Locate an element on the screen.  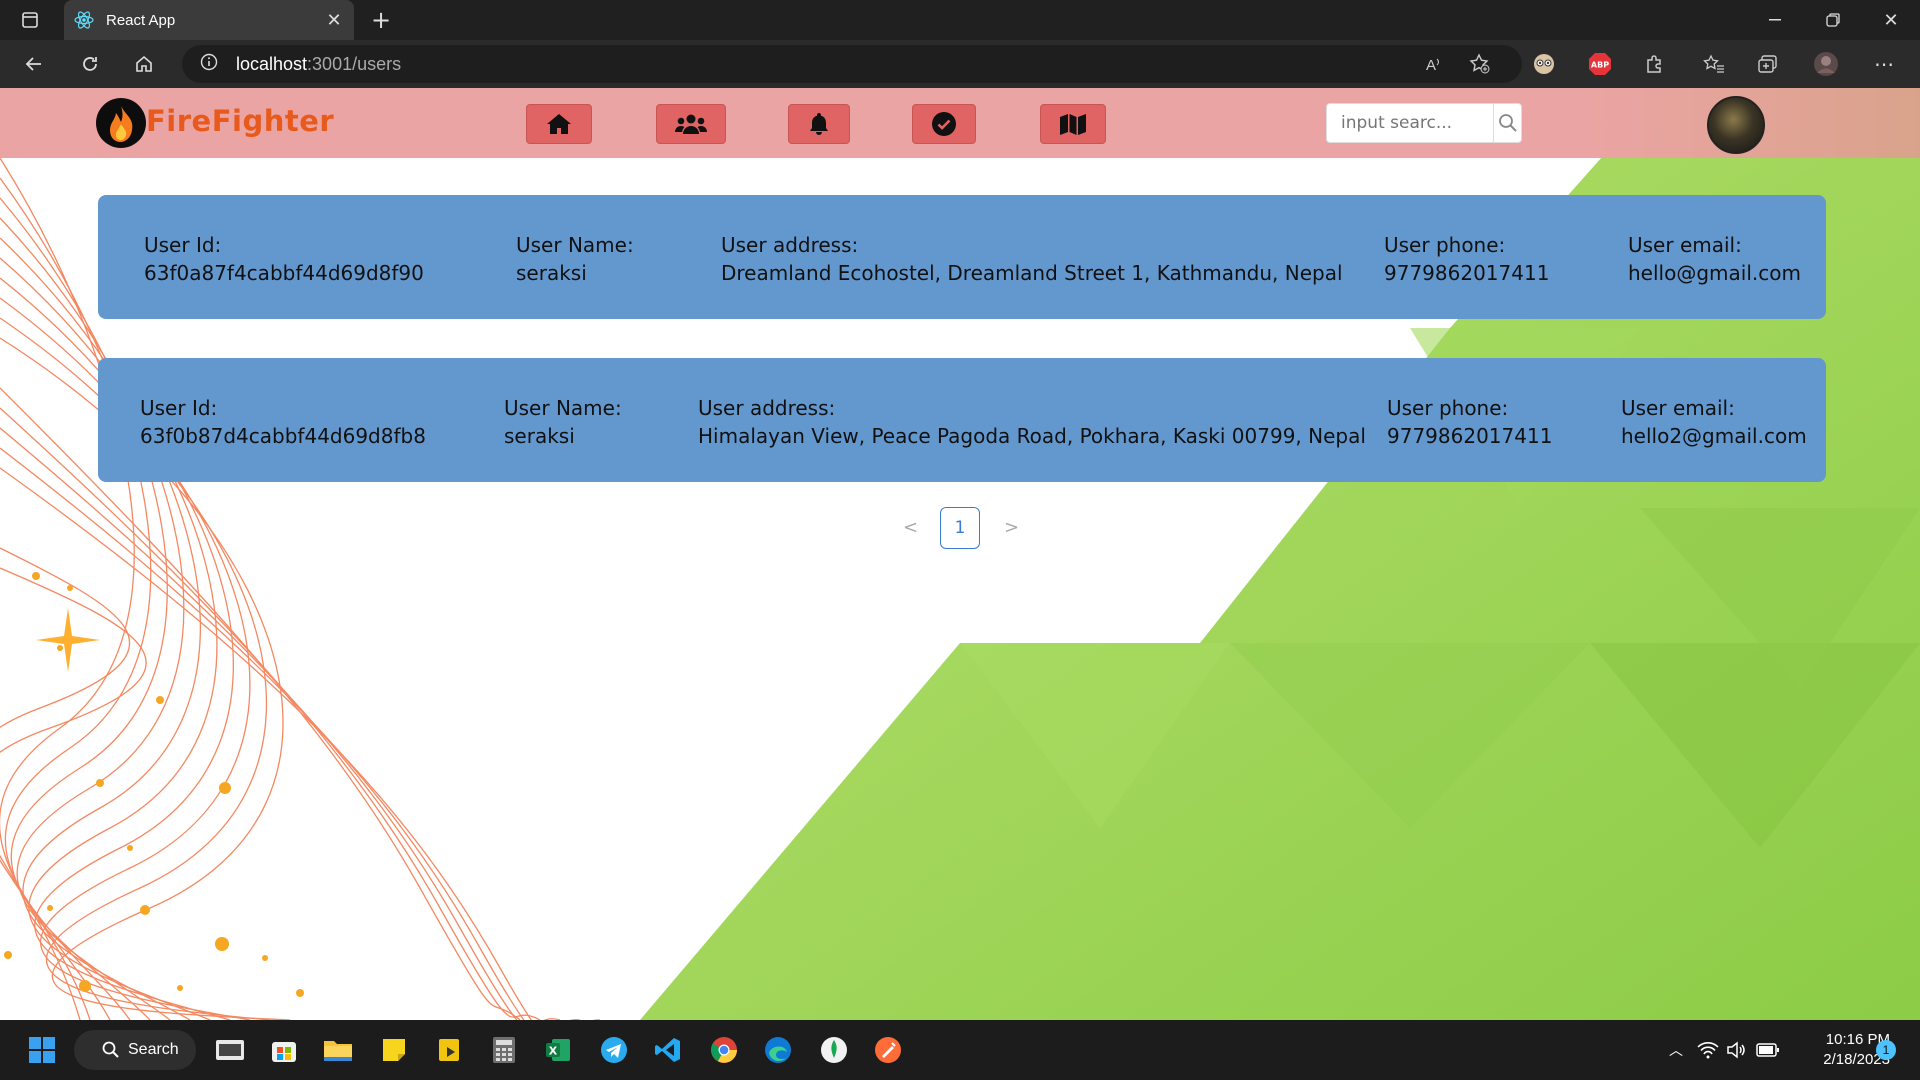
extensions-icon is located at coordinates (1654, 64).